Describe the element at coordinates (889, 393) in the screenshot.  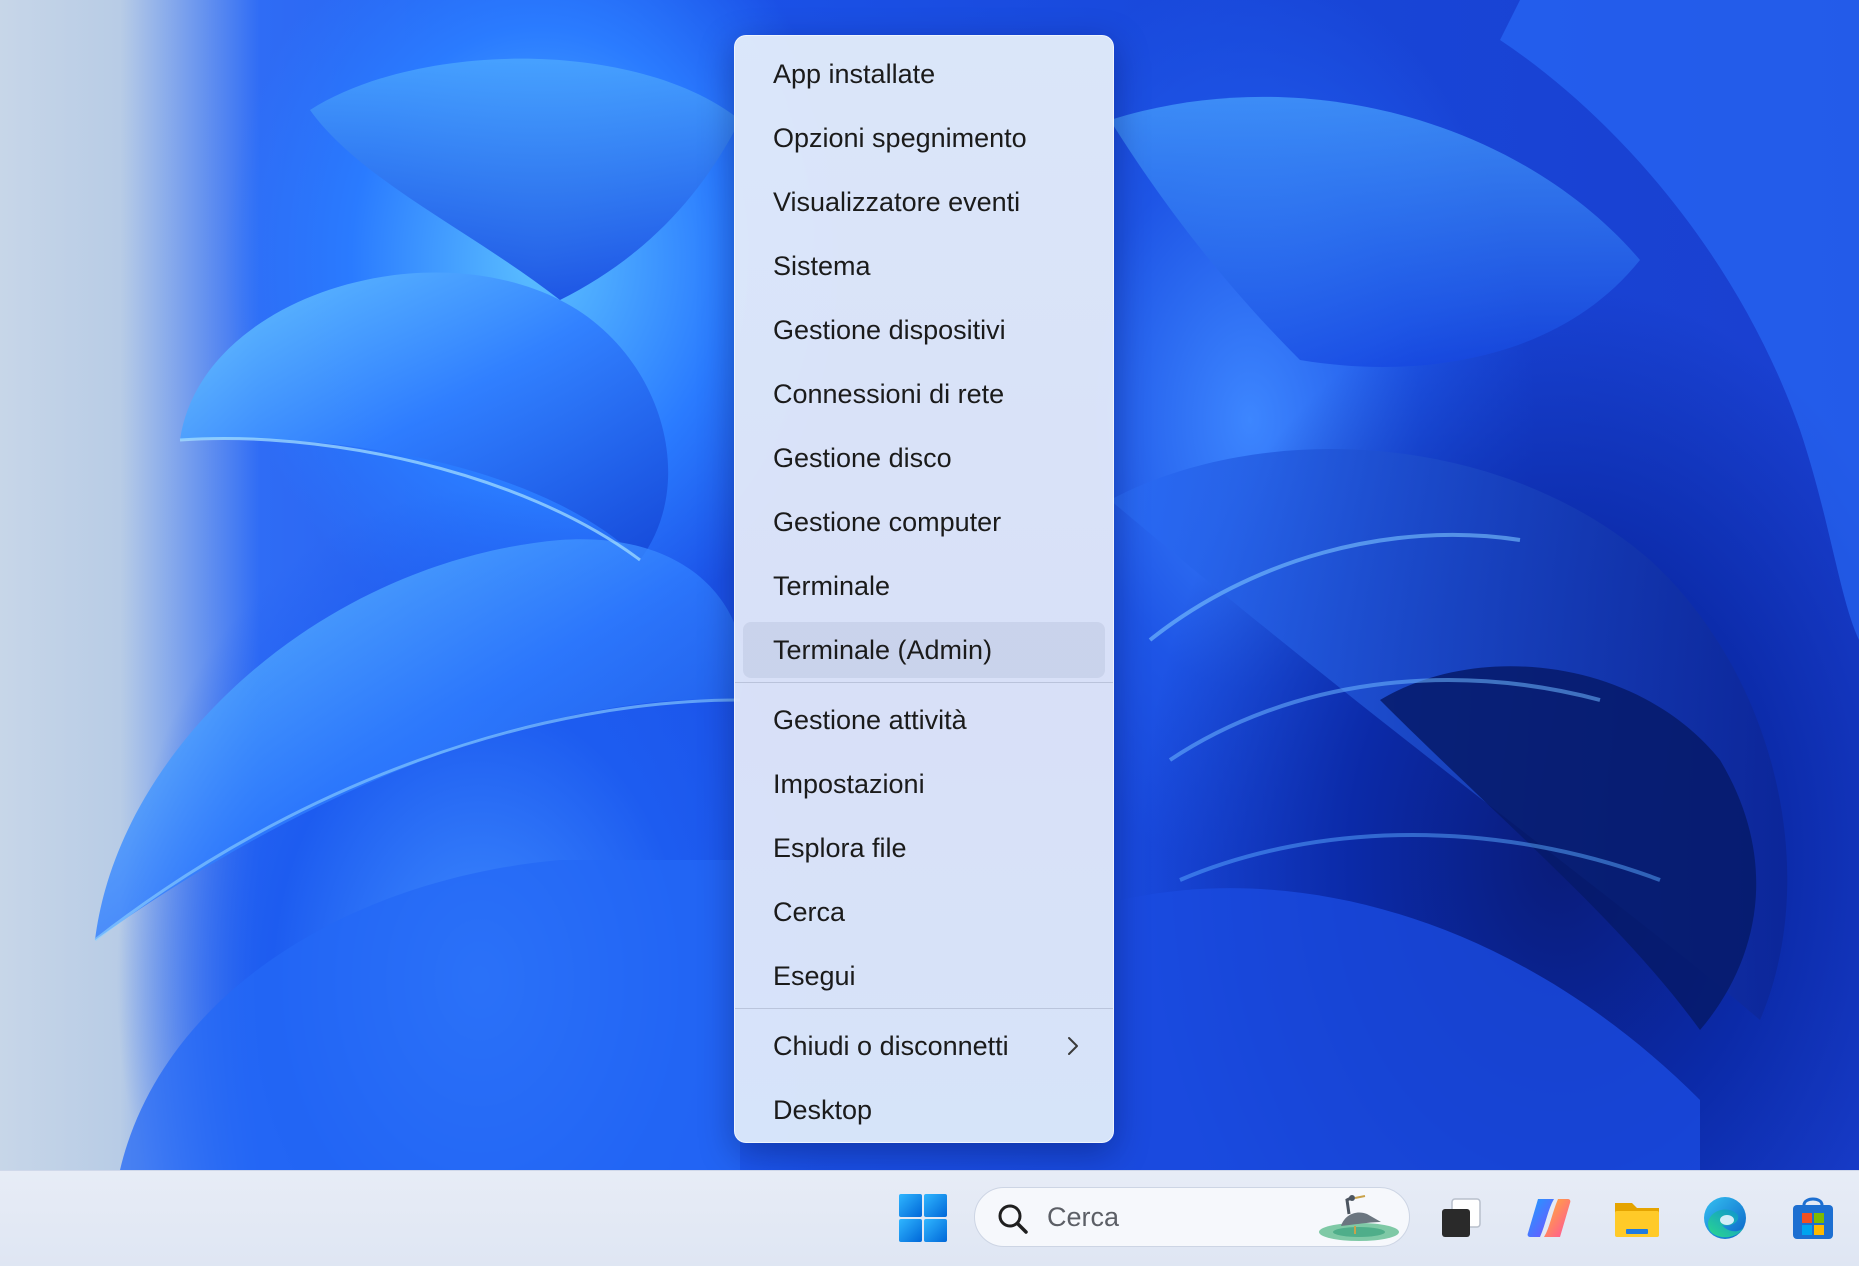
I see `menu-item-label: Connessioni di rete` at that location.